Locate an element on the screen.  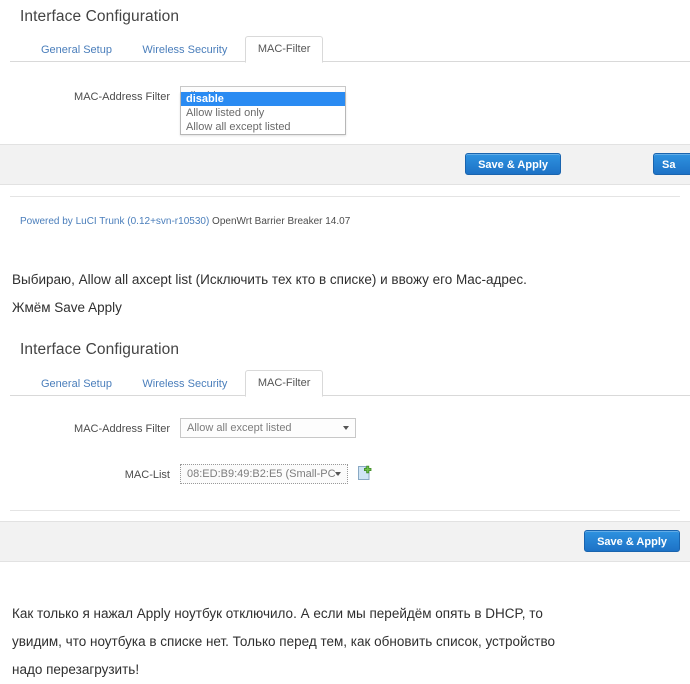
page-title-1: Interface Configuration is located at coordinates (100, 16).